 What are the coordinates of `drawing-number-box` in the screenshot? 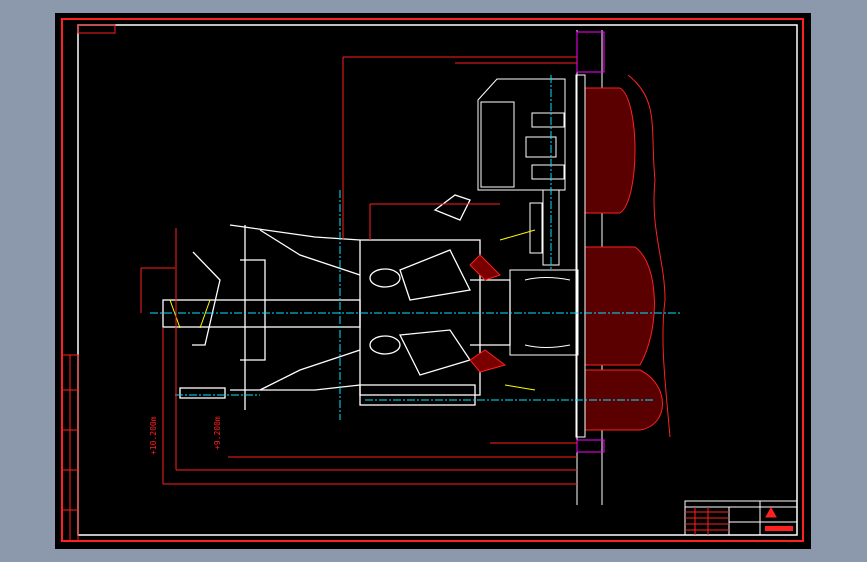 It's located at (96, 29).